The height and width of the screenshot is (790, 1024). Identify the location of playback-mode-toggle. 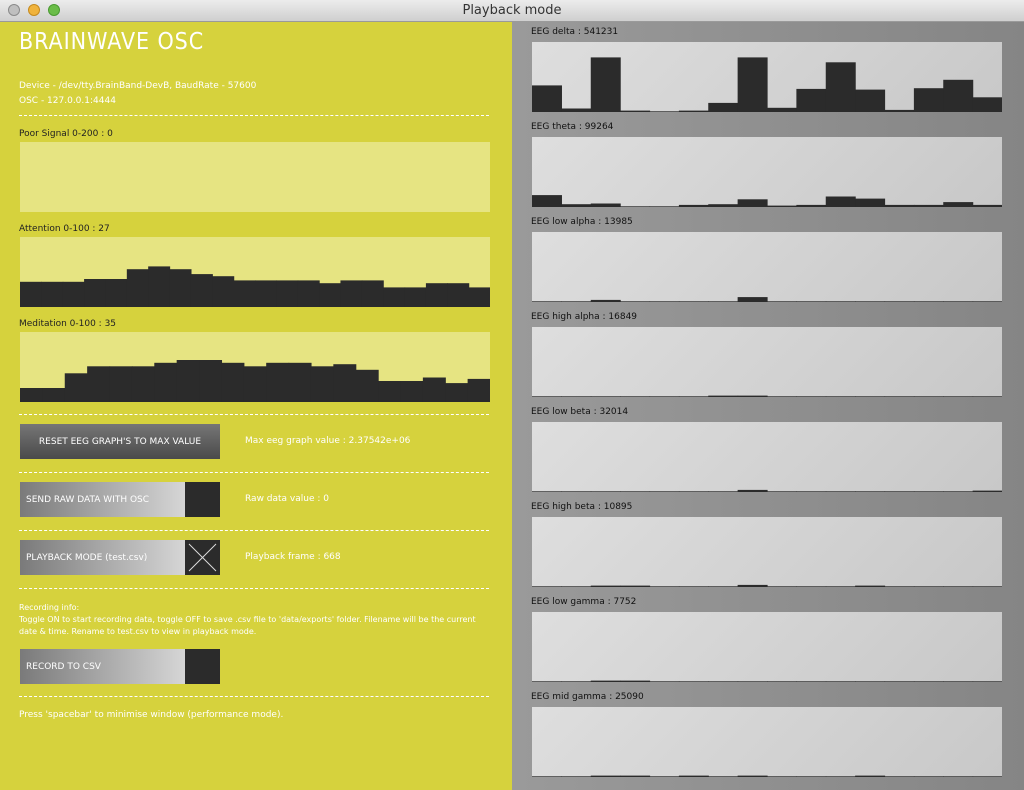
(202, 557).